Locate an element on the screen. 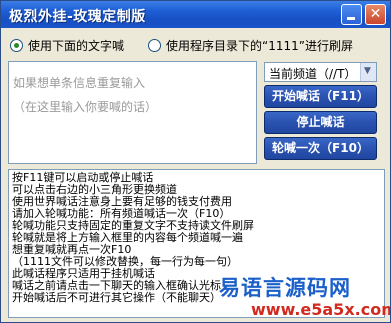 Image resolution: width=391 pixels, height=323 pixels. placeholder-line: 如果想单条信息重复输入 is located at coordinates (79, 83).